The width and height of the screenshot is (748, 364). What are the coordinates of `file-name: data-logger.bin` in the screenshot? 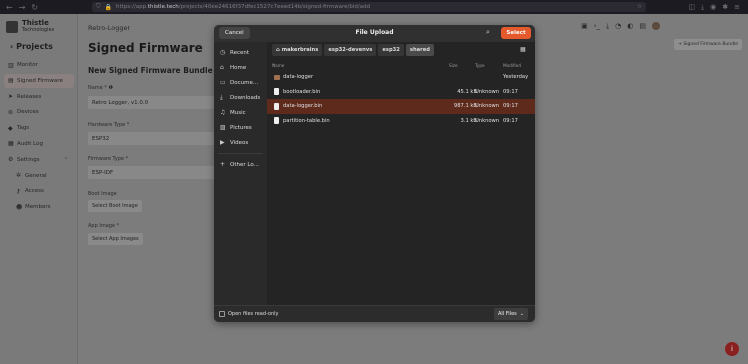 It's located at (303, 106).